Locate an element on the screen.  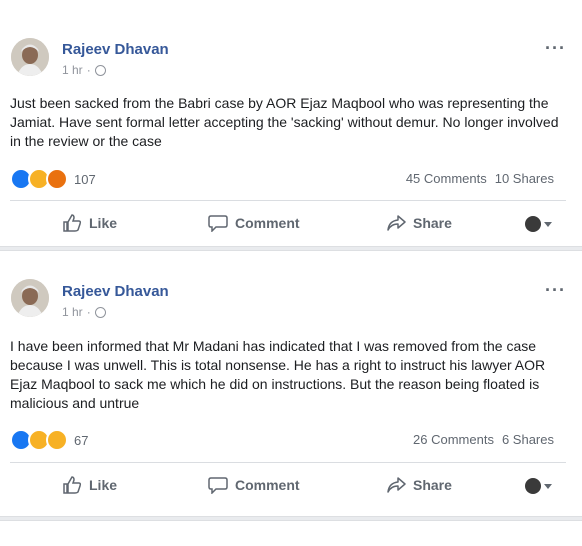
reactions-summary: 67 is located at coordinates (49, 440).